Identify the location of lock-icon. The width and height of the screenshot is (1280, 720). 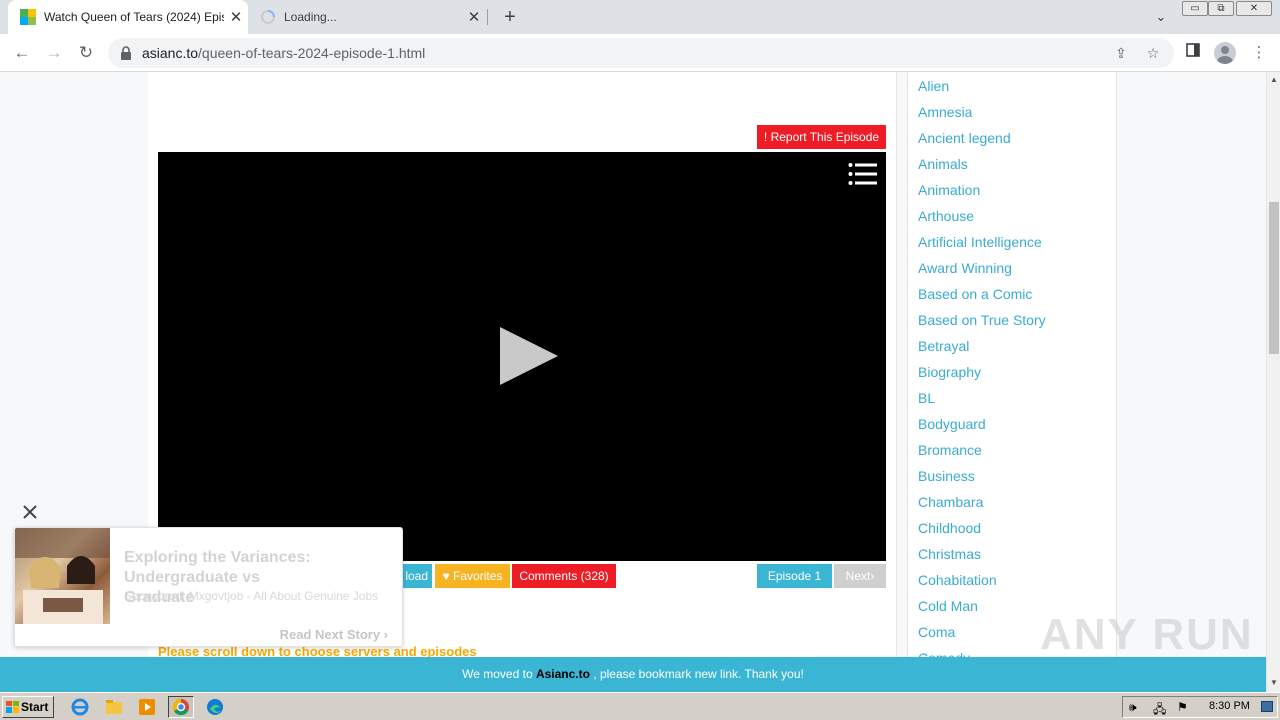
(126, 53).